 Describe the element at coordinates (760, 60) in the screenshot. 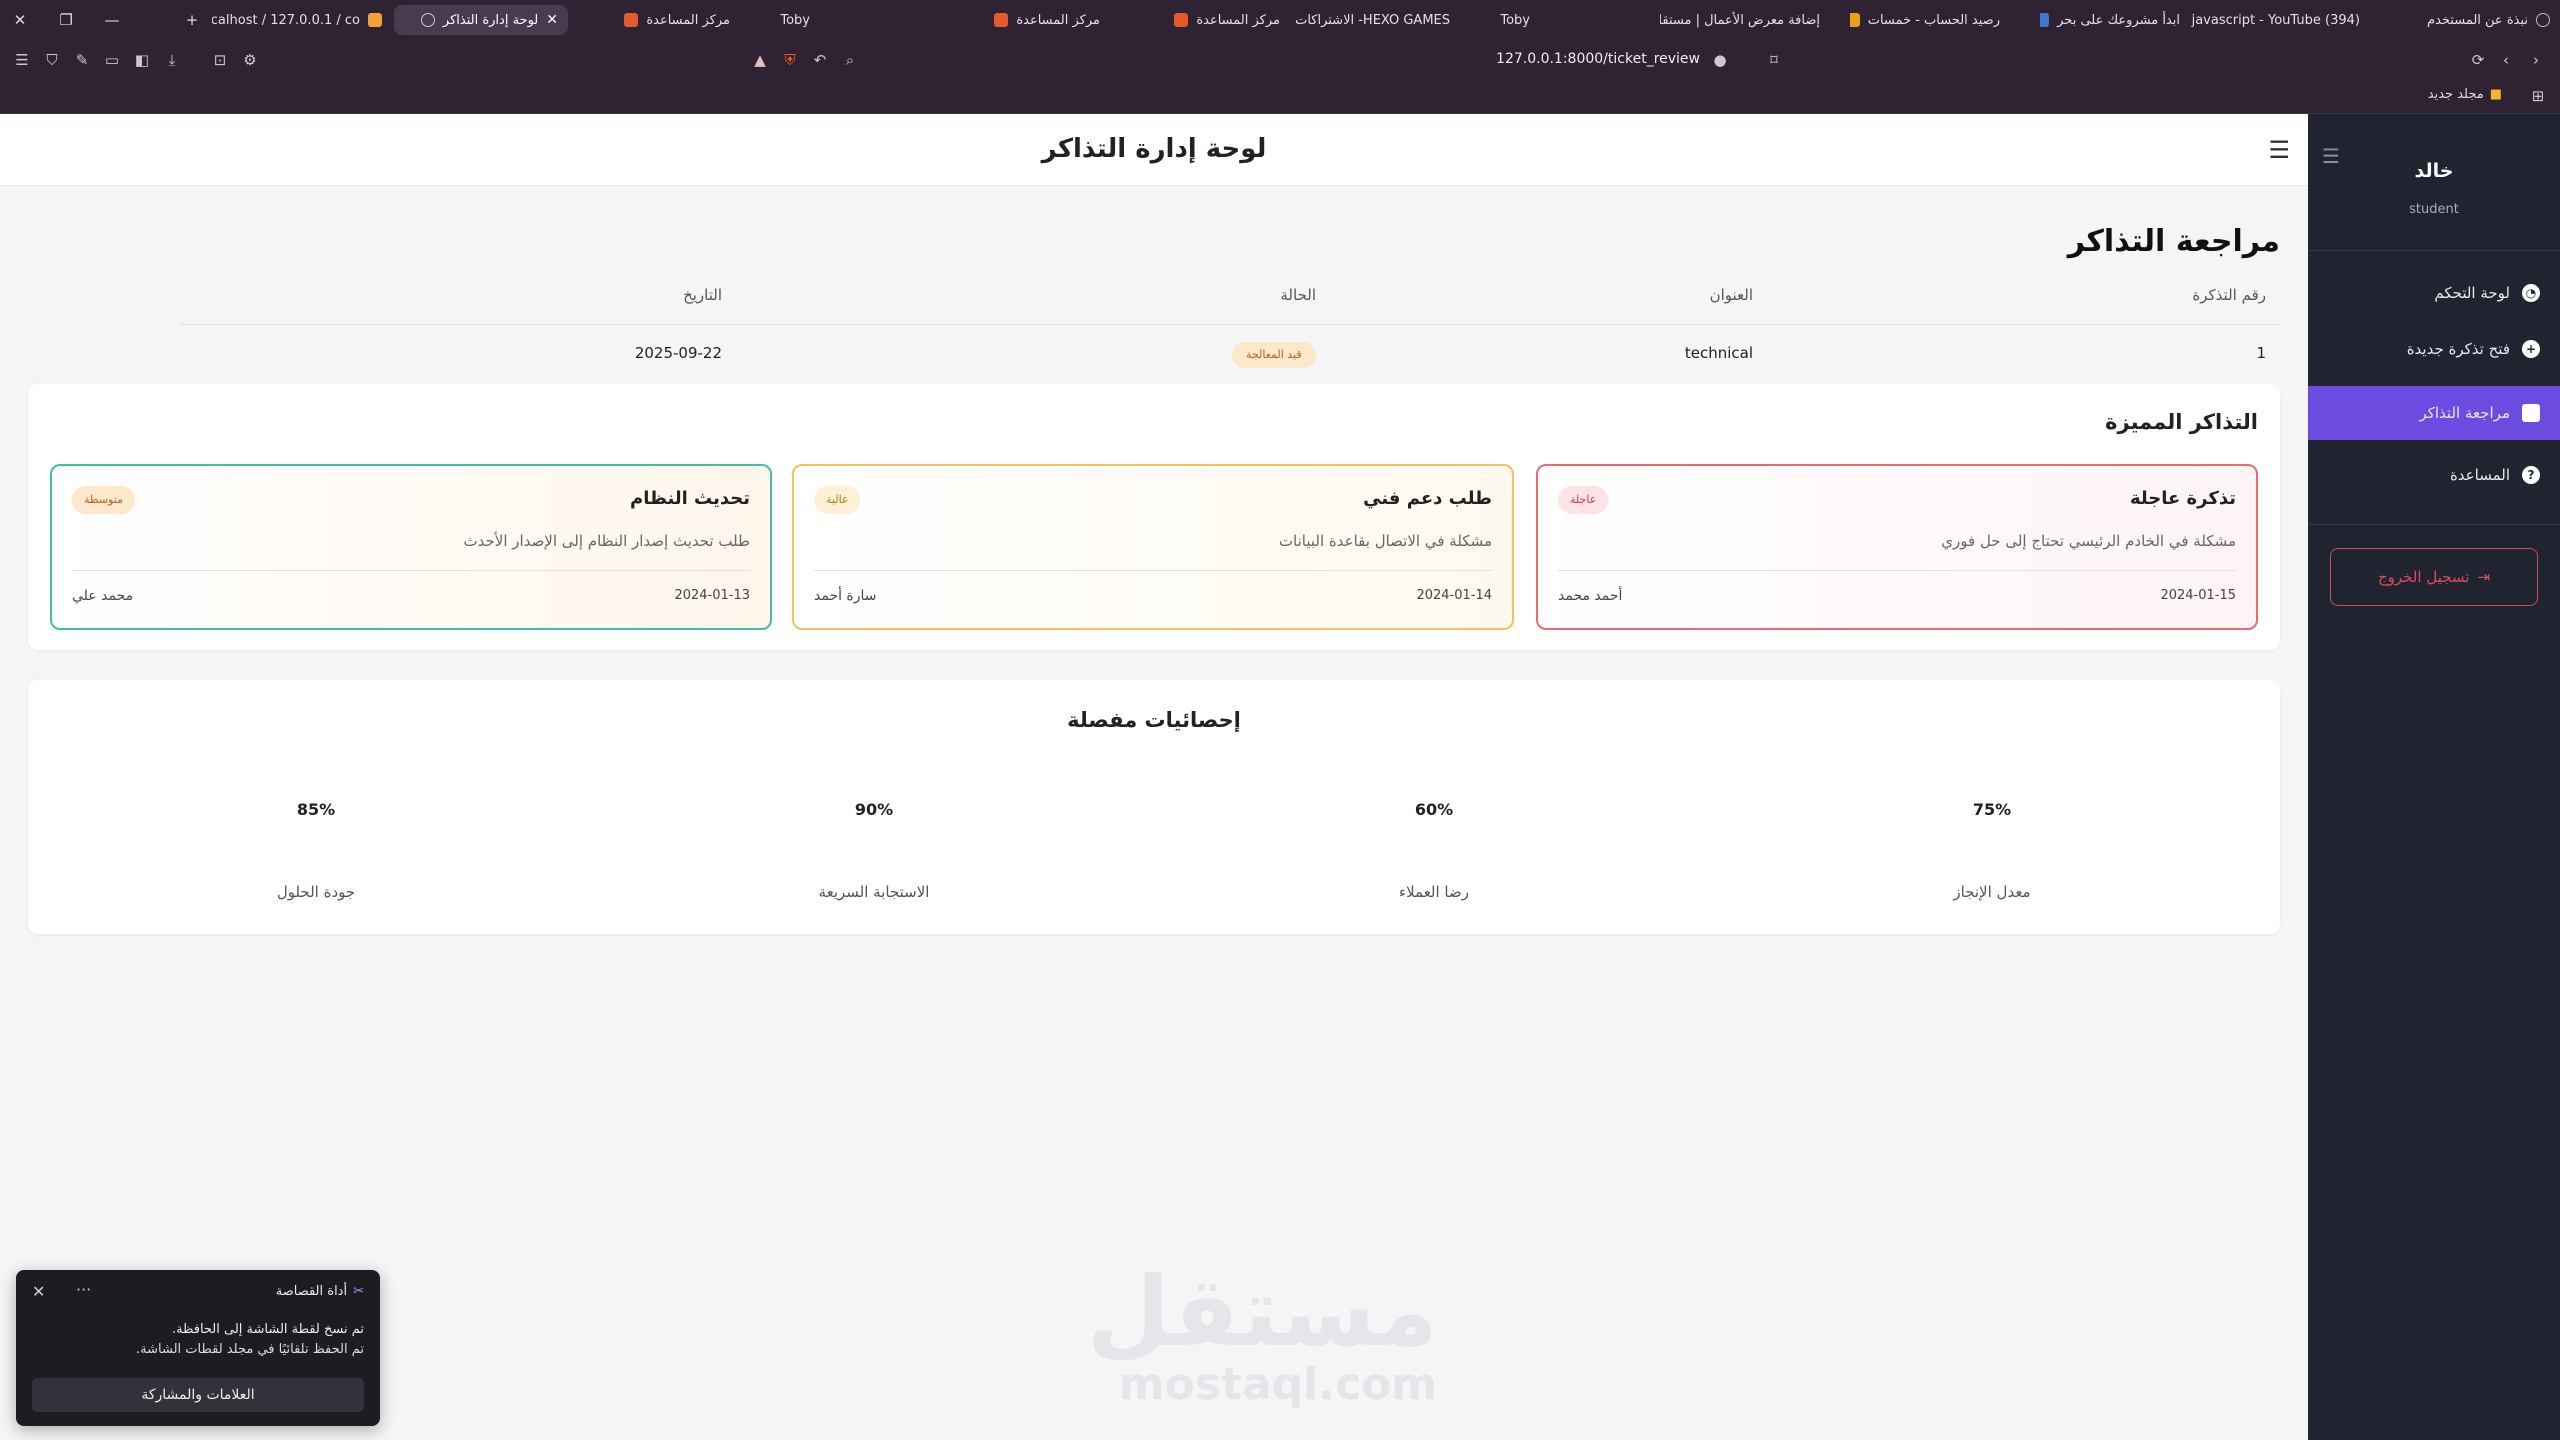

I see `brave-rewards-icon: ▲` at that location.